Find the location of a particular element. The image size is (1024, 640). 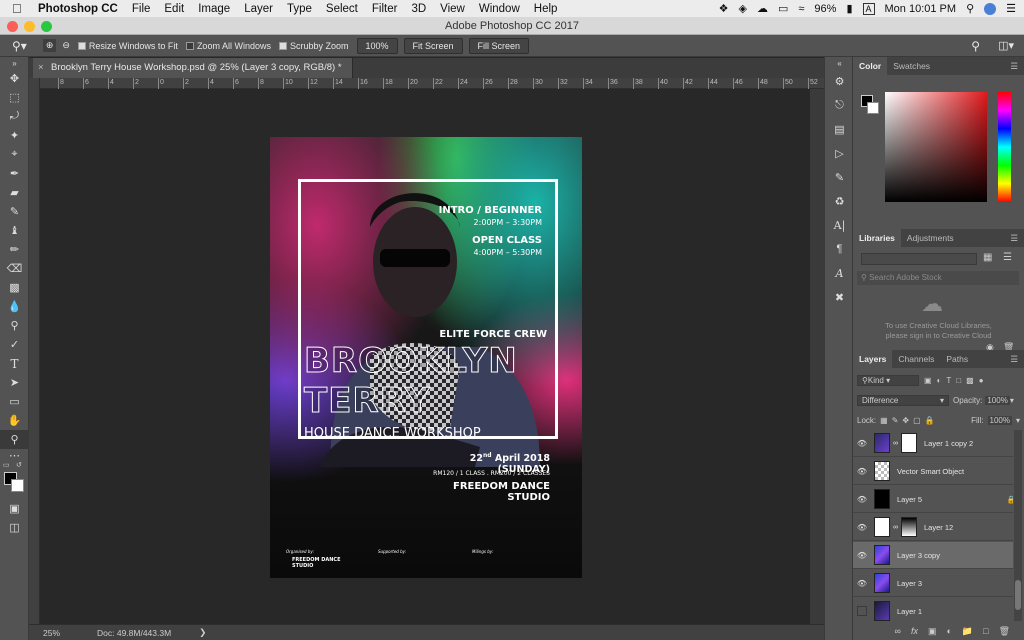

gradient-tool-icon: ▩ is located at coordinates (14, 287).